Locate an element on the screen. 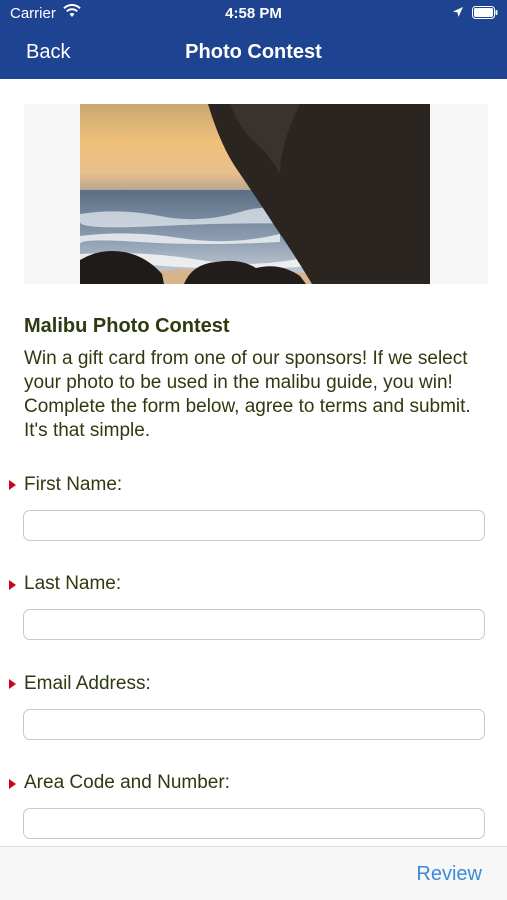  contest-title: Malibu Photo Contest is located at coordinates (127, 326).